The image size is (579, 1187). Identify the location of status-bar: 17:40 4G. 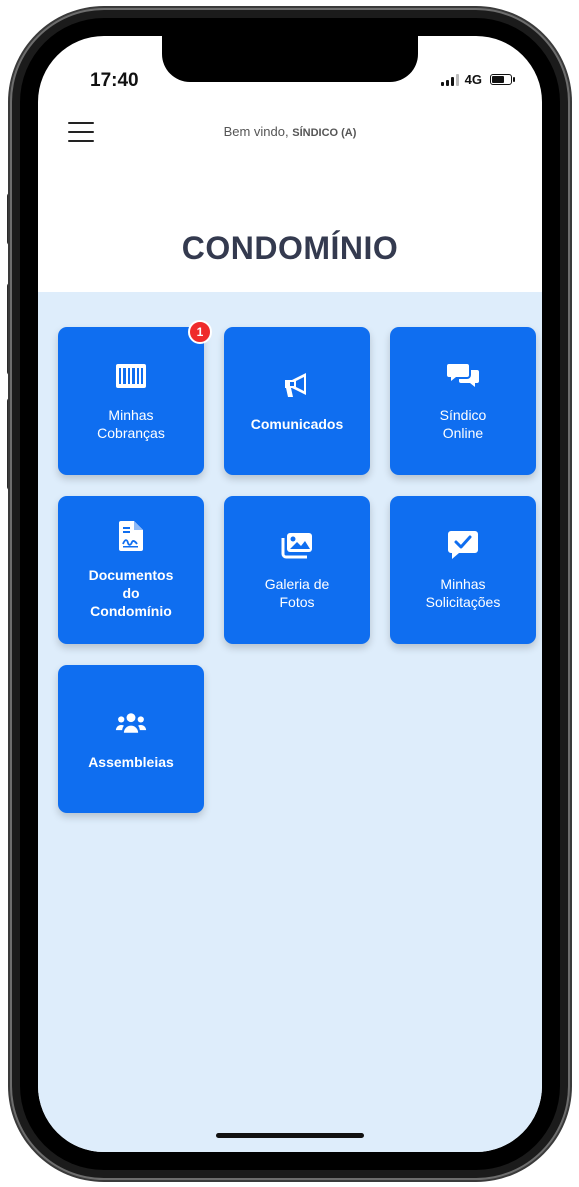
(290, 71).